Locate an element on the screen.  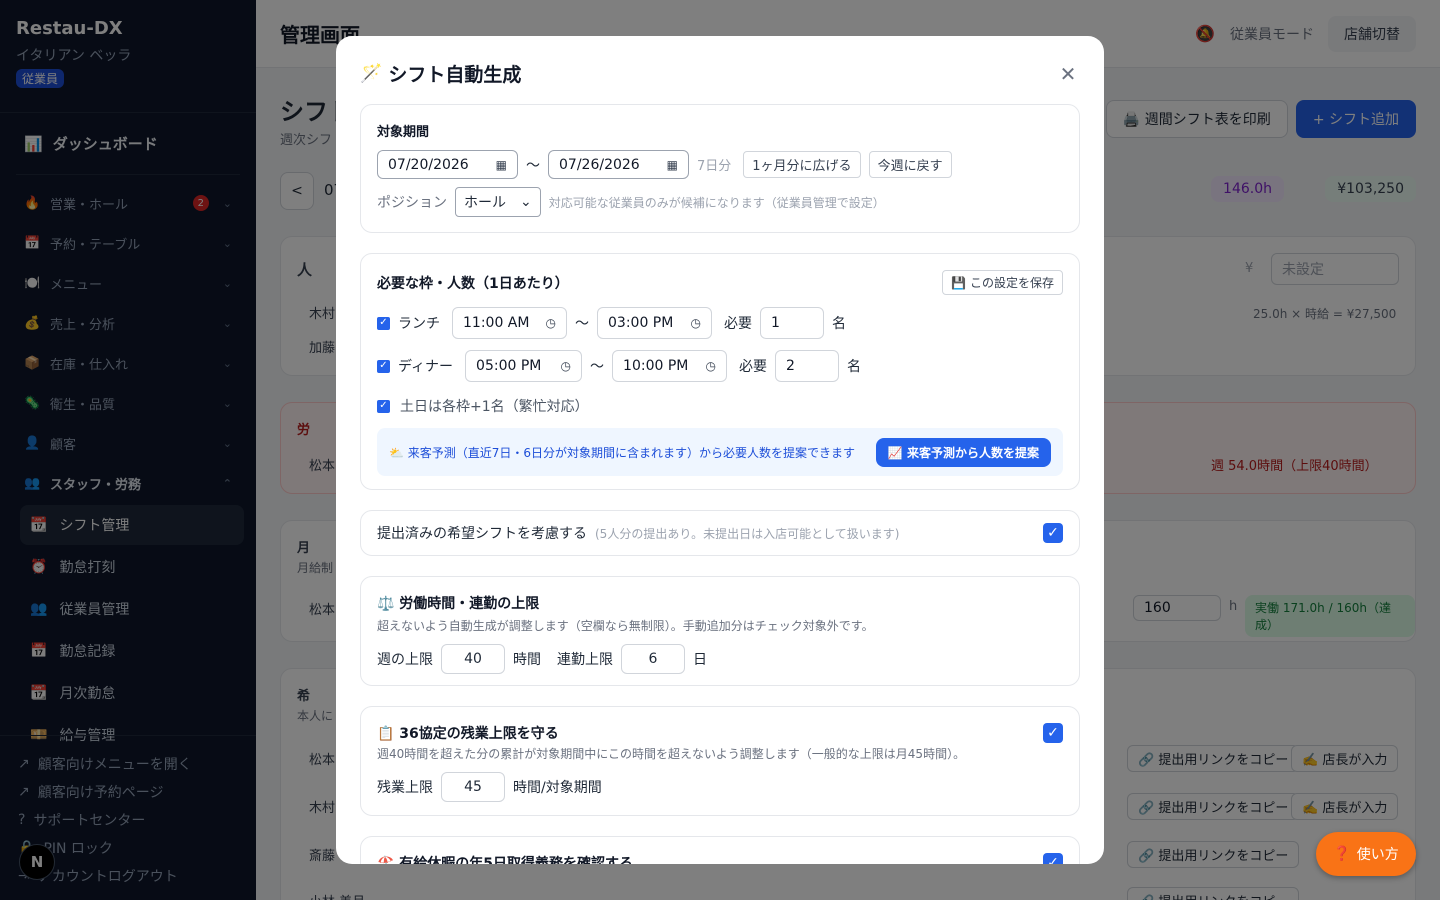
time-value: 11:00 AM is located at coordinates (496, 323).